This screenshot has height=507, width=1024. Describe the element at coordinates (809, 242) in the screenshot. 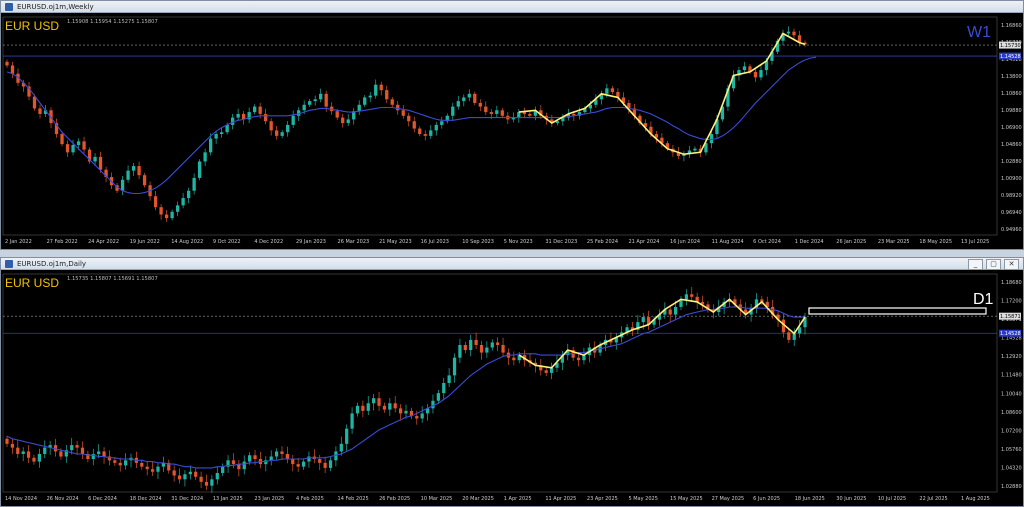

I see `date-tick-label: 1 Dec 2024` at that location.